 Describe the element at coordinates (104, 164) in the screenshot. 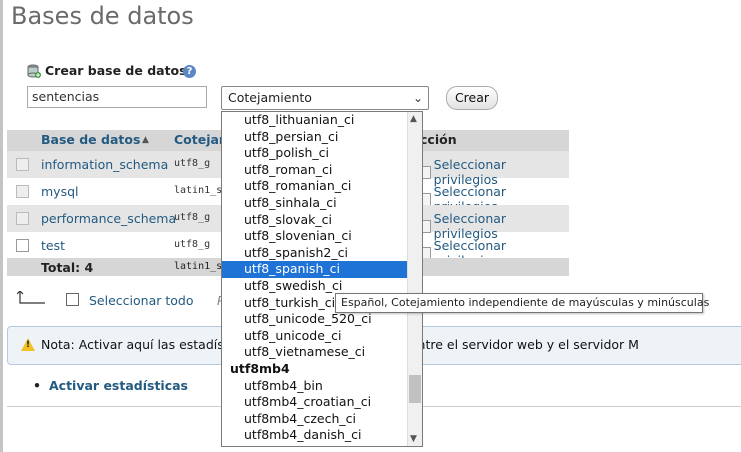

I see `db-name-link: information_schema` at that location.